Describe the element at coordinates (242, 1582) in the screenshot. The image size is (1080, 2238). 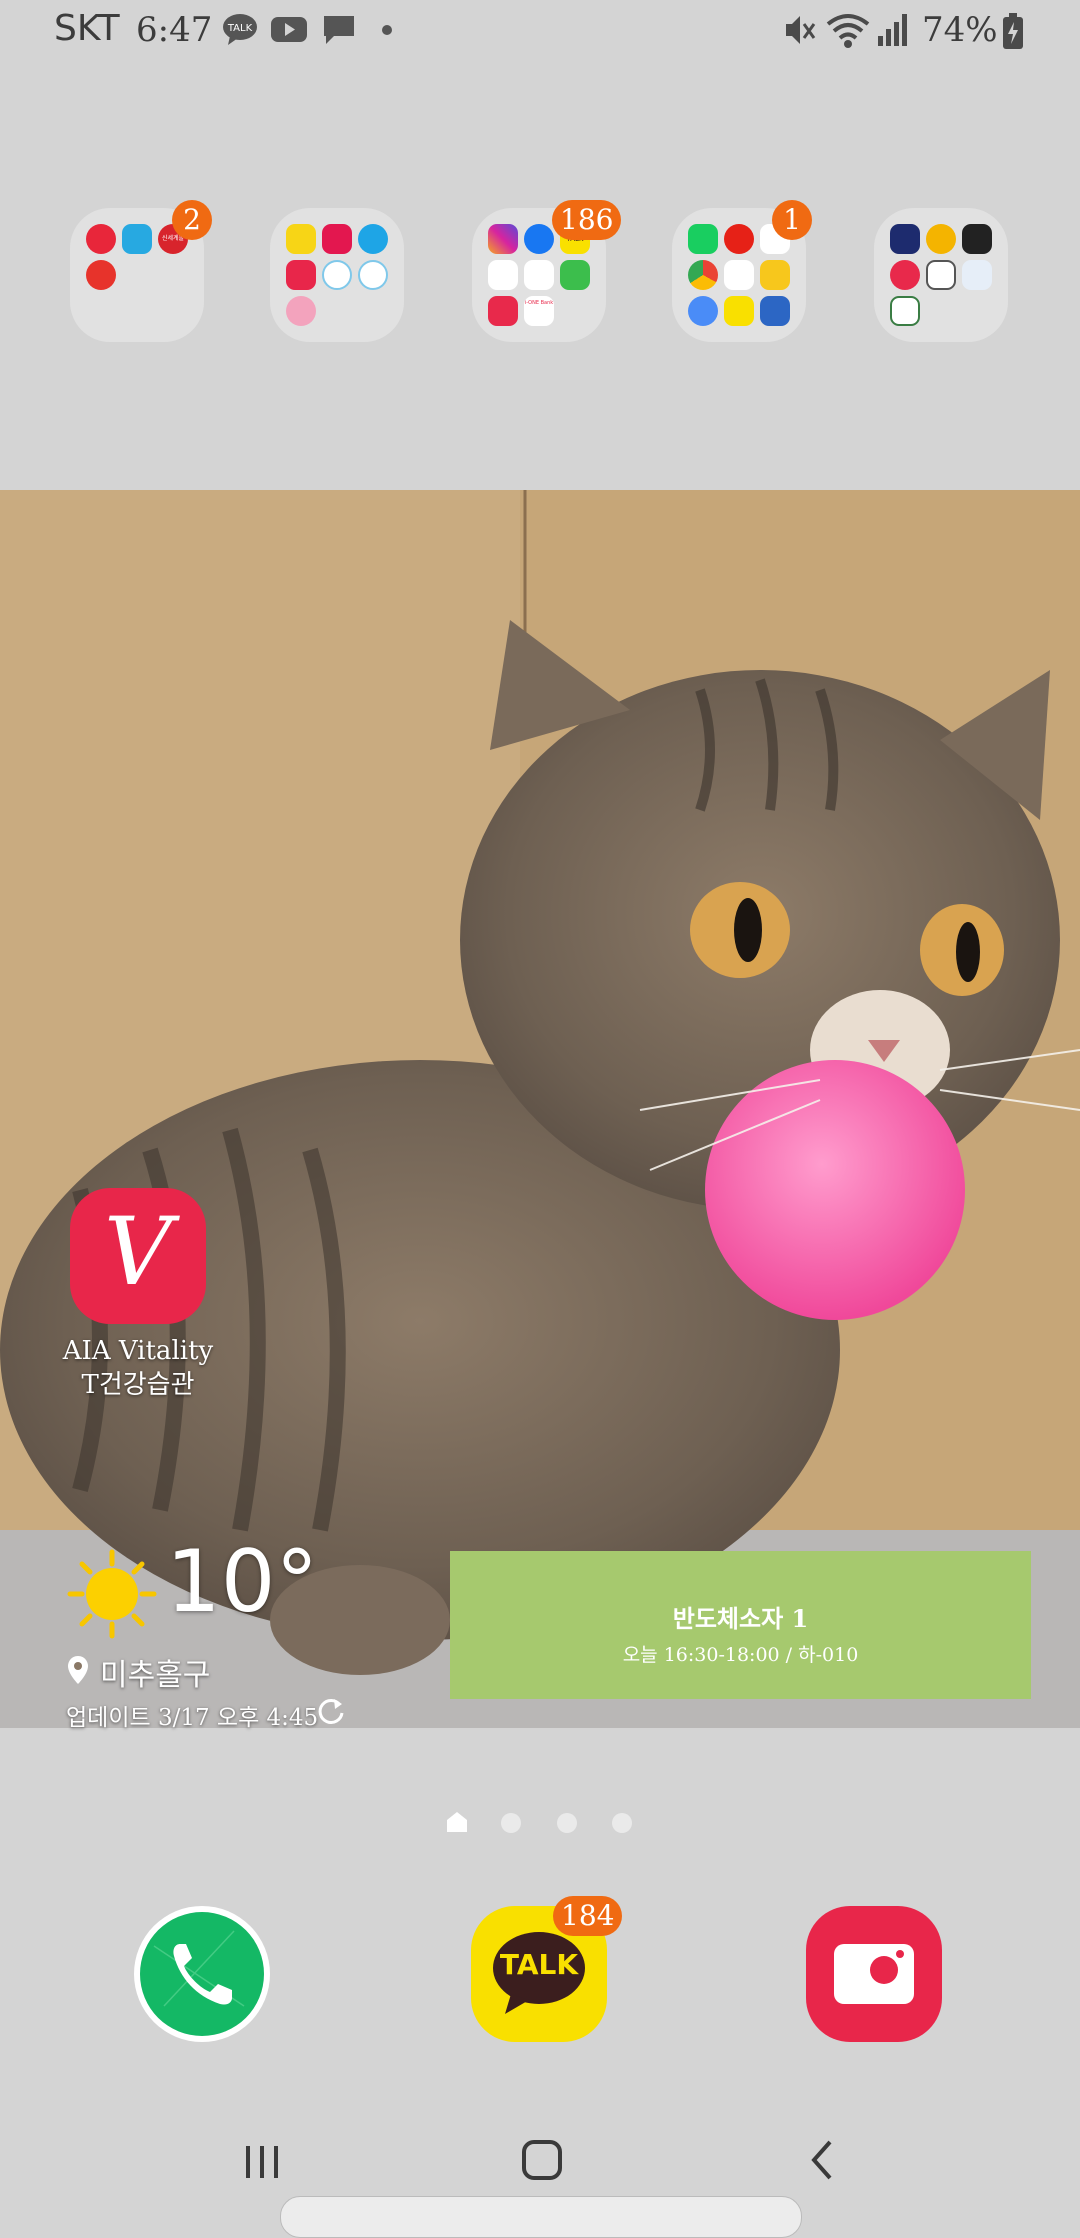
I see `weather-temperature: 10°` at that location.